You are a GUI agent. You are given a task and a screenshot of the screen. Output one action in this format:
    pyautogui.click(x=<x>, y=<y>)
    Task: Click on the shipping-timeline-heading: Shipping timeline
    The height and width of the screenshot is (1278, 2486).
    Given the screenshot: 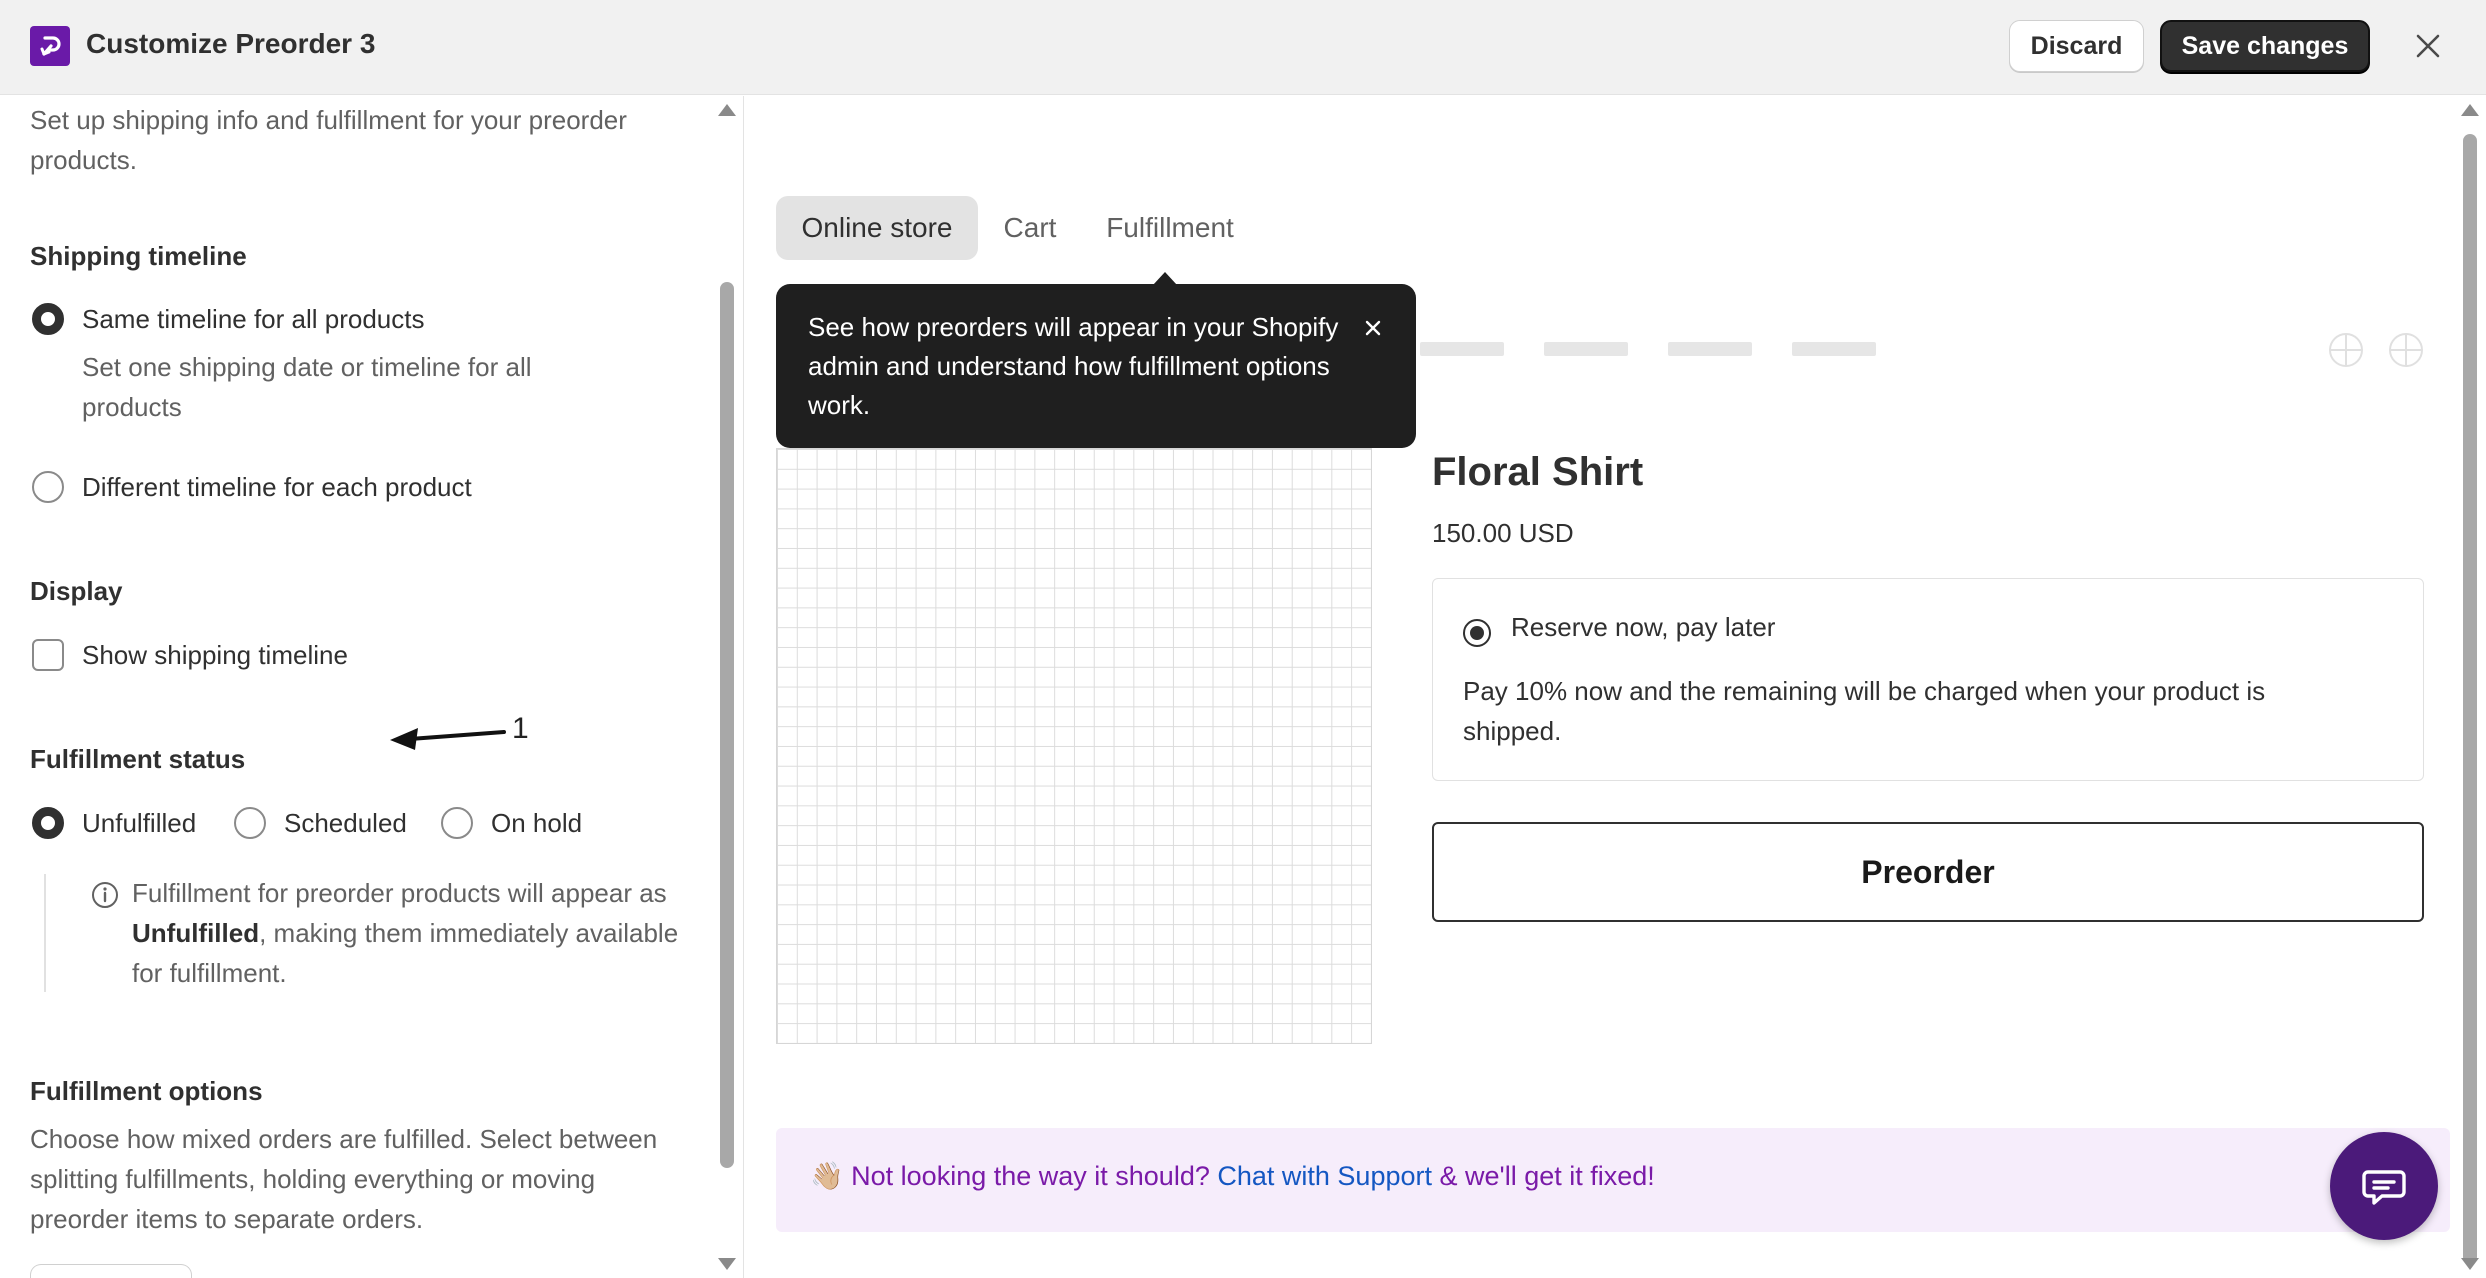 What is the action you would take?
    pyautogui.click(x=138, y=256)
    